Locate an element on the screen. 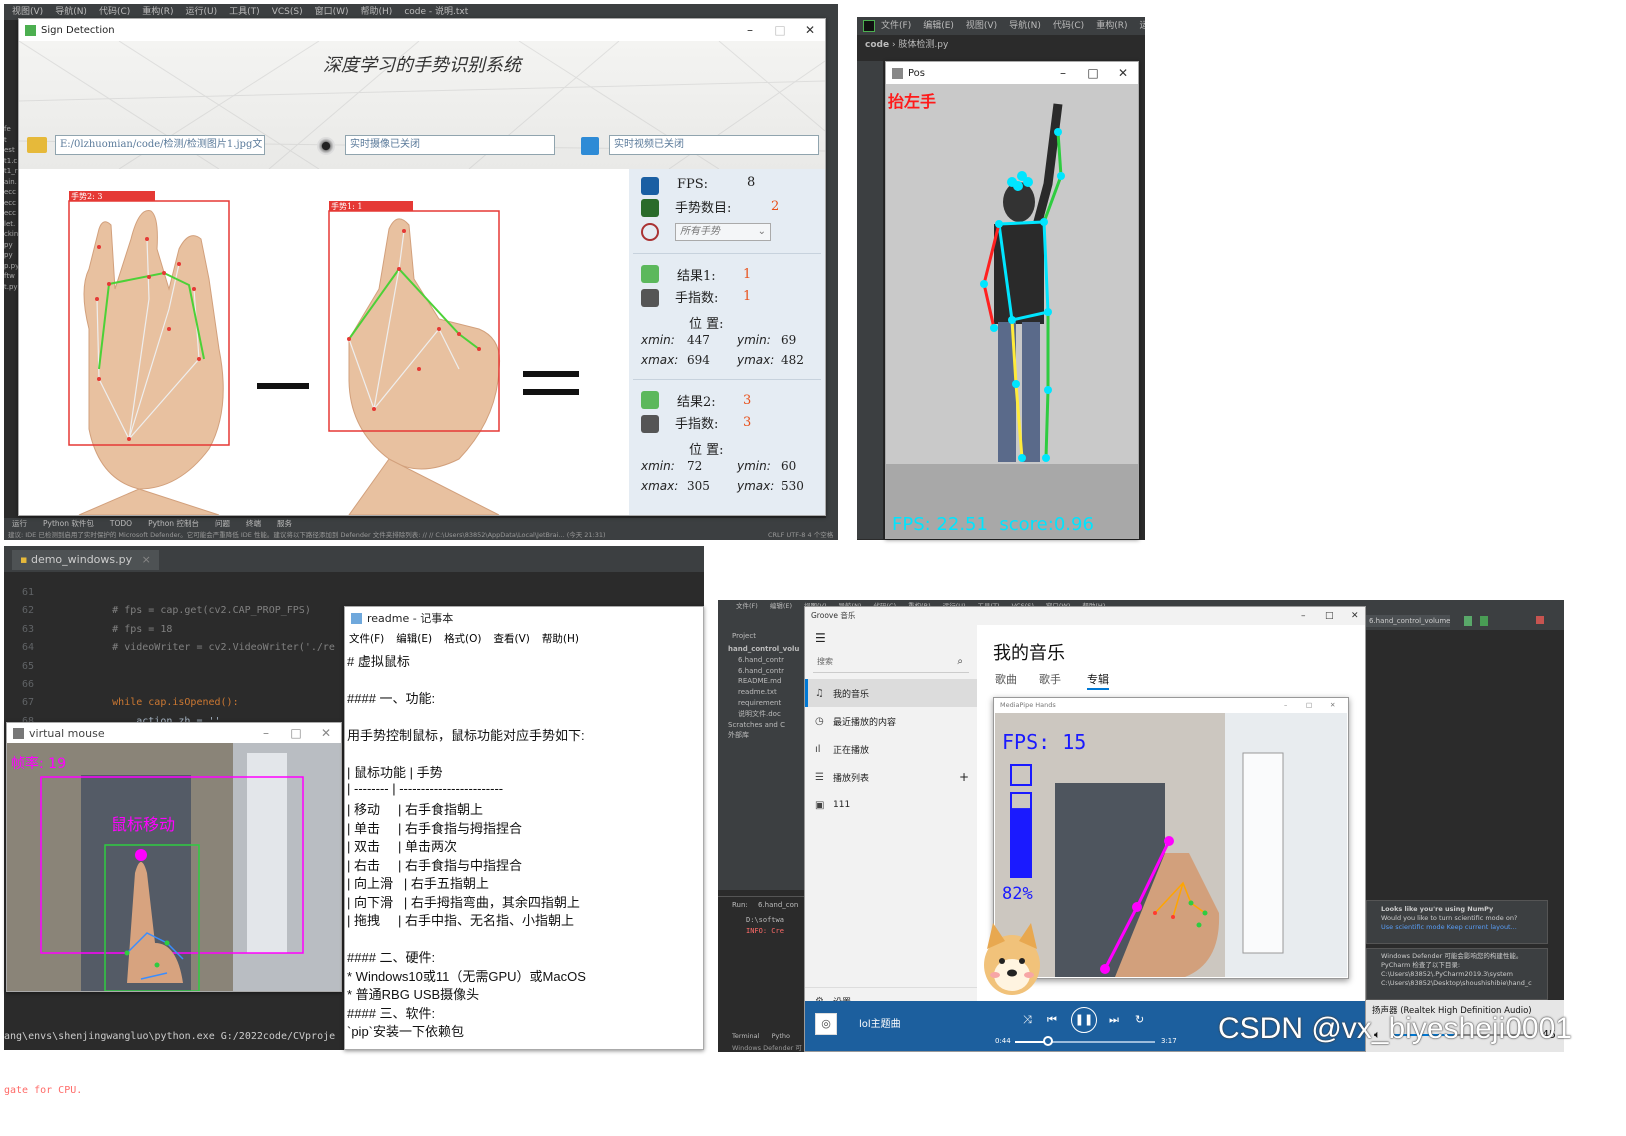 This screenshot has width=1626, height=1136. project-tree-item: 外部库 is located at coordinates (767, 735).